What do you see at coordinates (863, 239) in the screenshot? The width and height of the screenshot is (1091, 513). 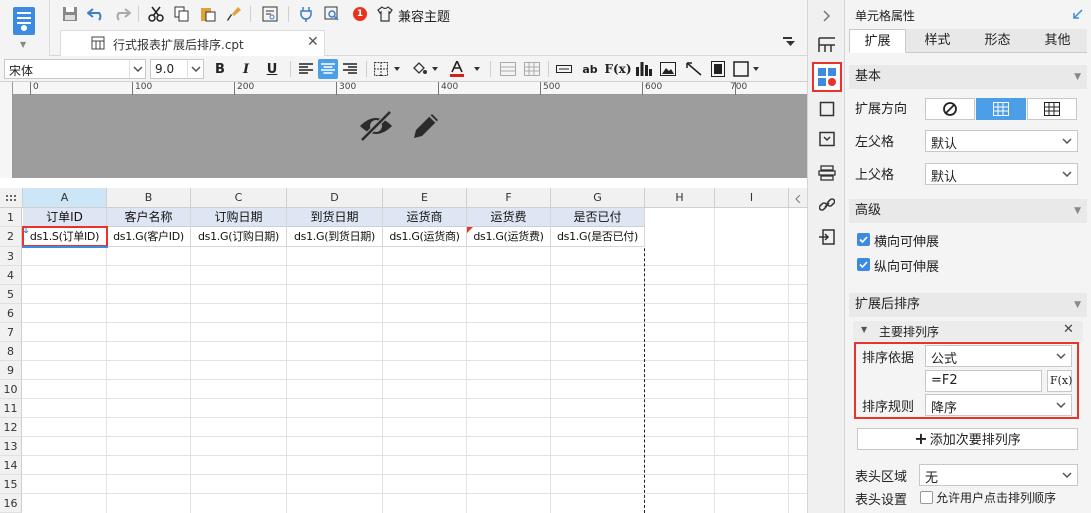 I see `horizontal-stretch-checkbox` at bounding box center [863, 239].